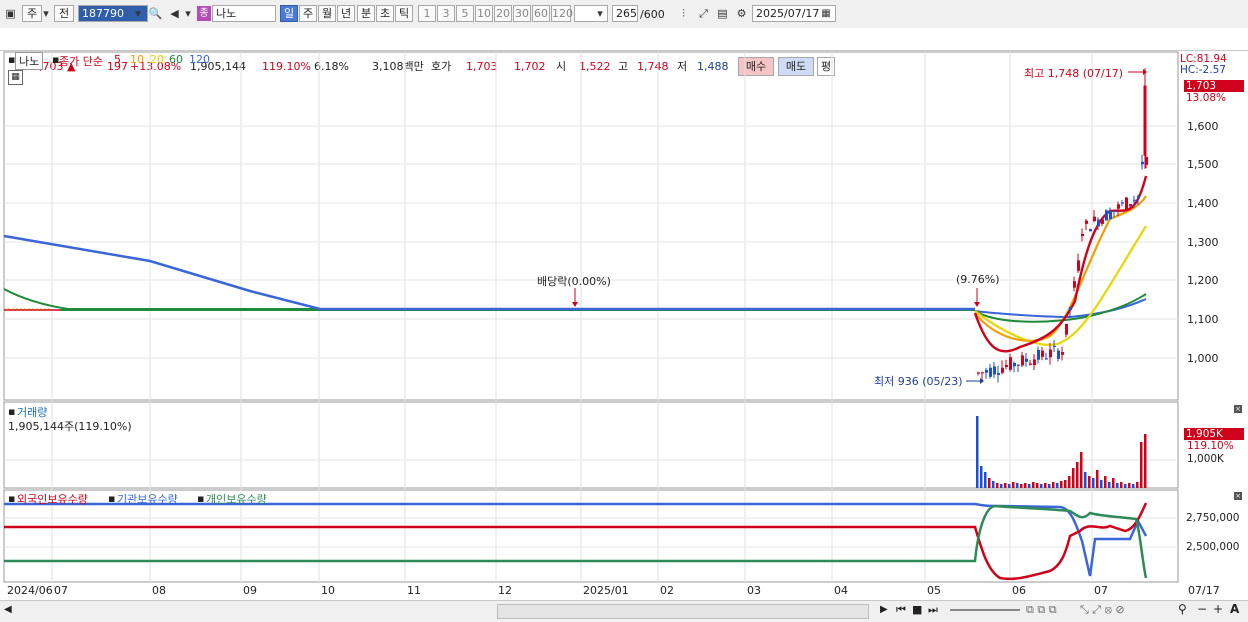 The width and height of the screenshot is (1248, 622). What do you see at coordinates (244, 13) in the screenshot?
I see `stock-name-field: 나노` at bounding box center [244, 13].